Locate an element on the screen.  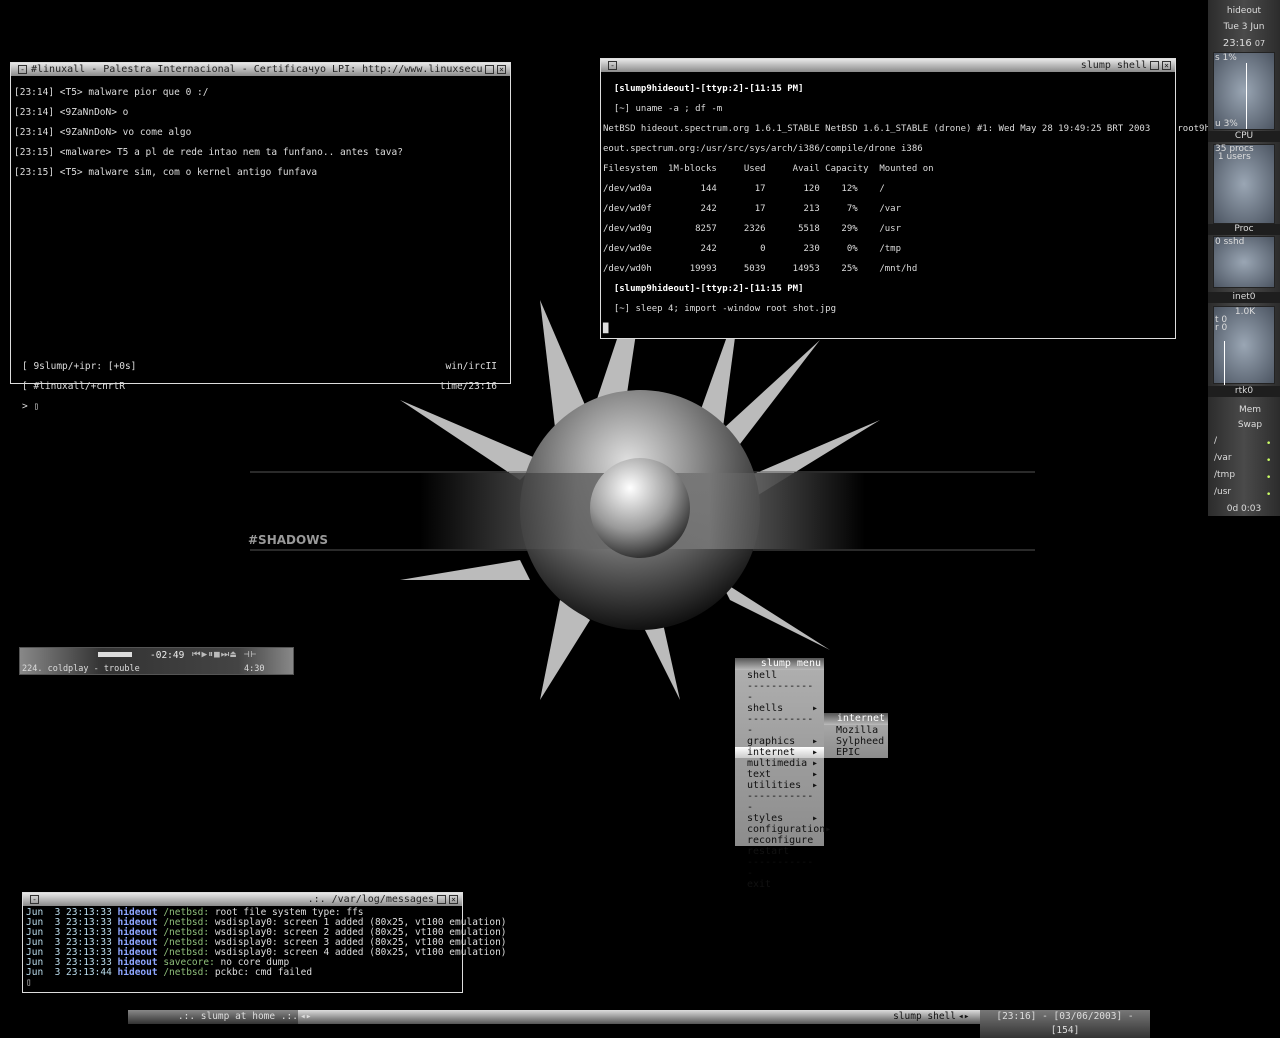
menu-item-label: configuration is located at coordinates (786, 829).